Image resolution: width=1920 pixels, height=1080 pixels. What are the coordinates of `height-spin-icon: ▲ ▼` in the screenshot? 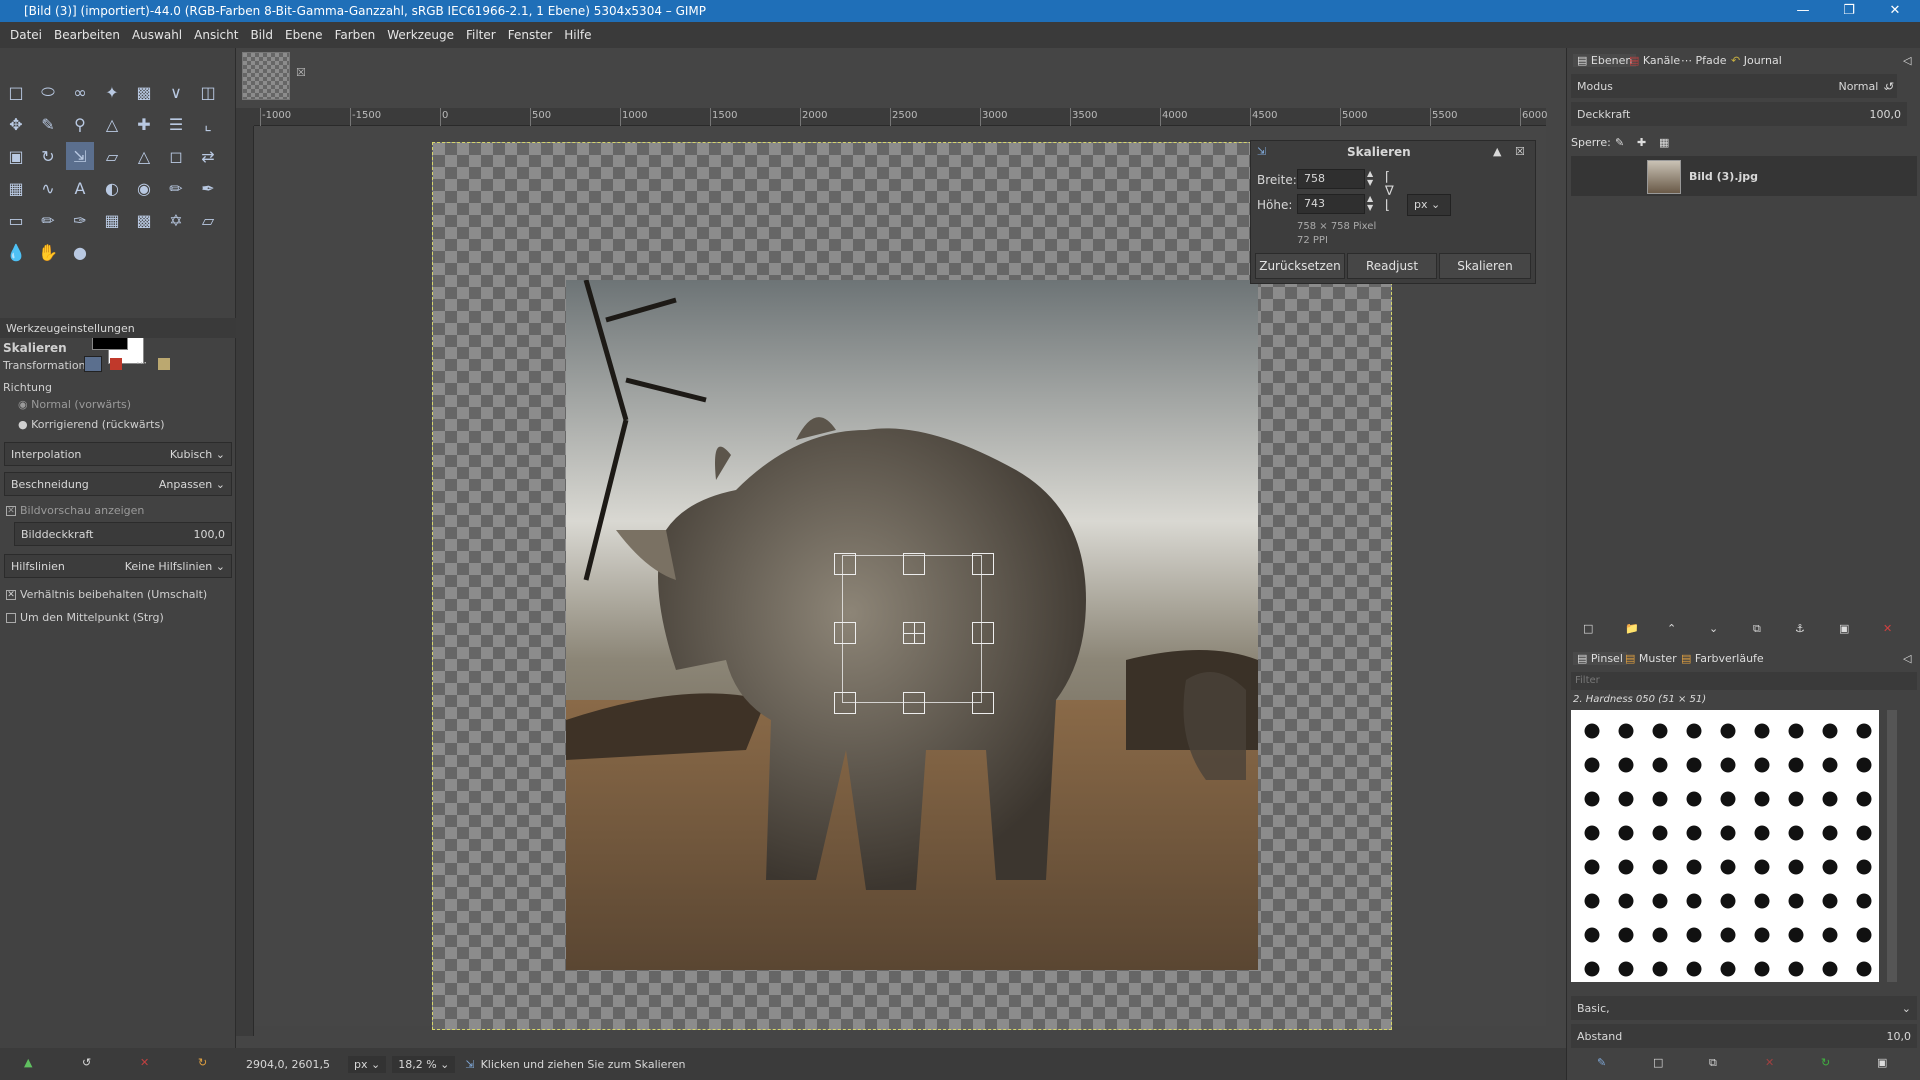 It's located at (1370, 203).